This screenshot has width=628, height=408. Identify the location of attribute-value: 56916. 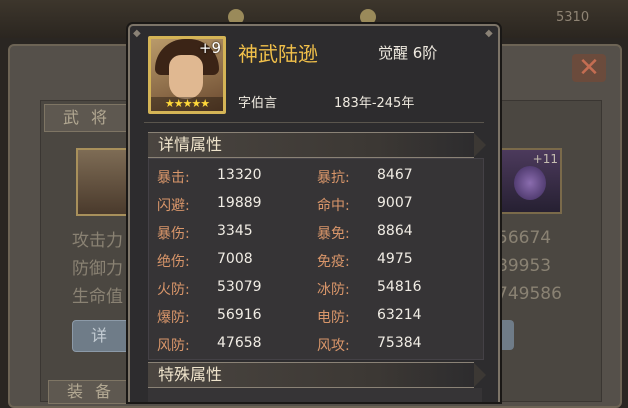
(239, 315).